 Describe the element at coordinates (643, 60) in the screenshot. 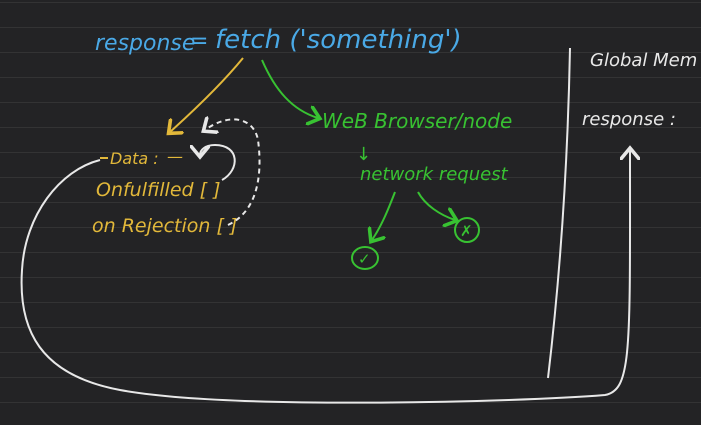

I see `global-memory-title: Global Mem` at that location.